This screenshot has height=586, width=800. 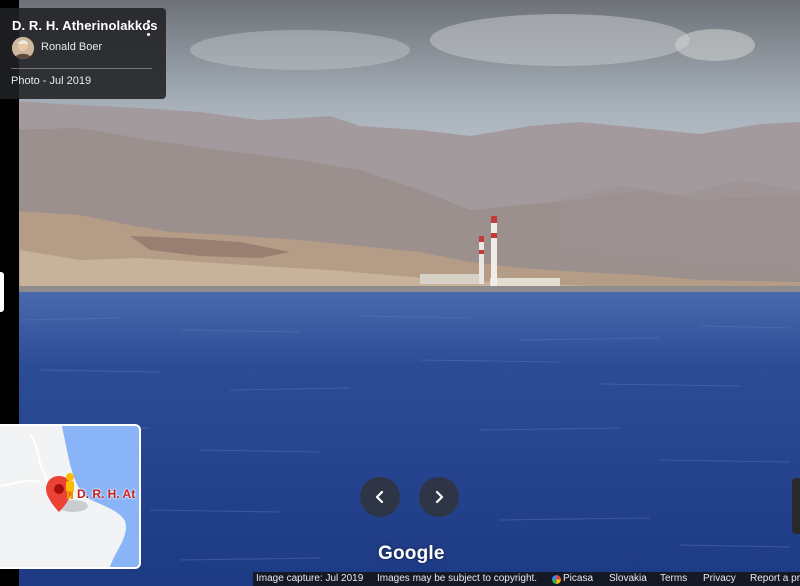 I want to click on source-link-picasa: Picasa, so click(x=578, y=578).